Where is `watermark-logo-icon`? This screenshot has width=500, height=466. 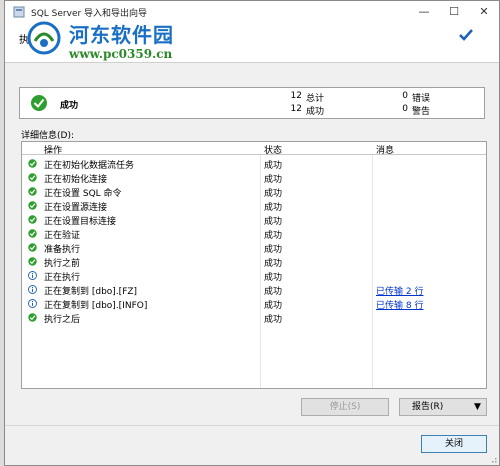 watermark-logo-icon is located at coordinates (44, 38).